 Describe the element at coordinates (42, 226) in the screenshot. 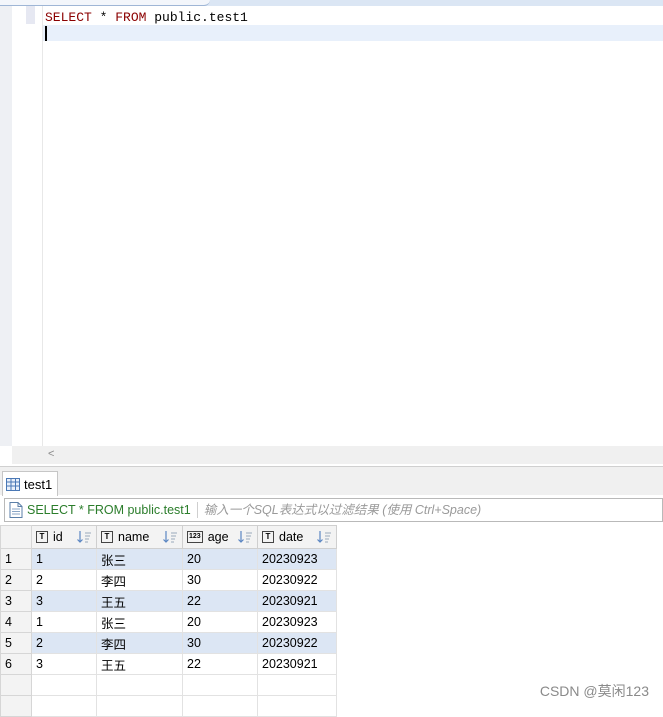

I see `editor-margin-line` at that location.